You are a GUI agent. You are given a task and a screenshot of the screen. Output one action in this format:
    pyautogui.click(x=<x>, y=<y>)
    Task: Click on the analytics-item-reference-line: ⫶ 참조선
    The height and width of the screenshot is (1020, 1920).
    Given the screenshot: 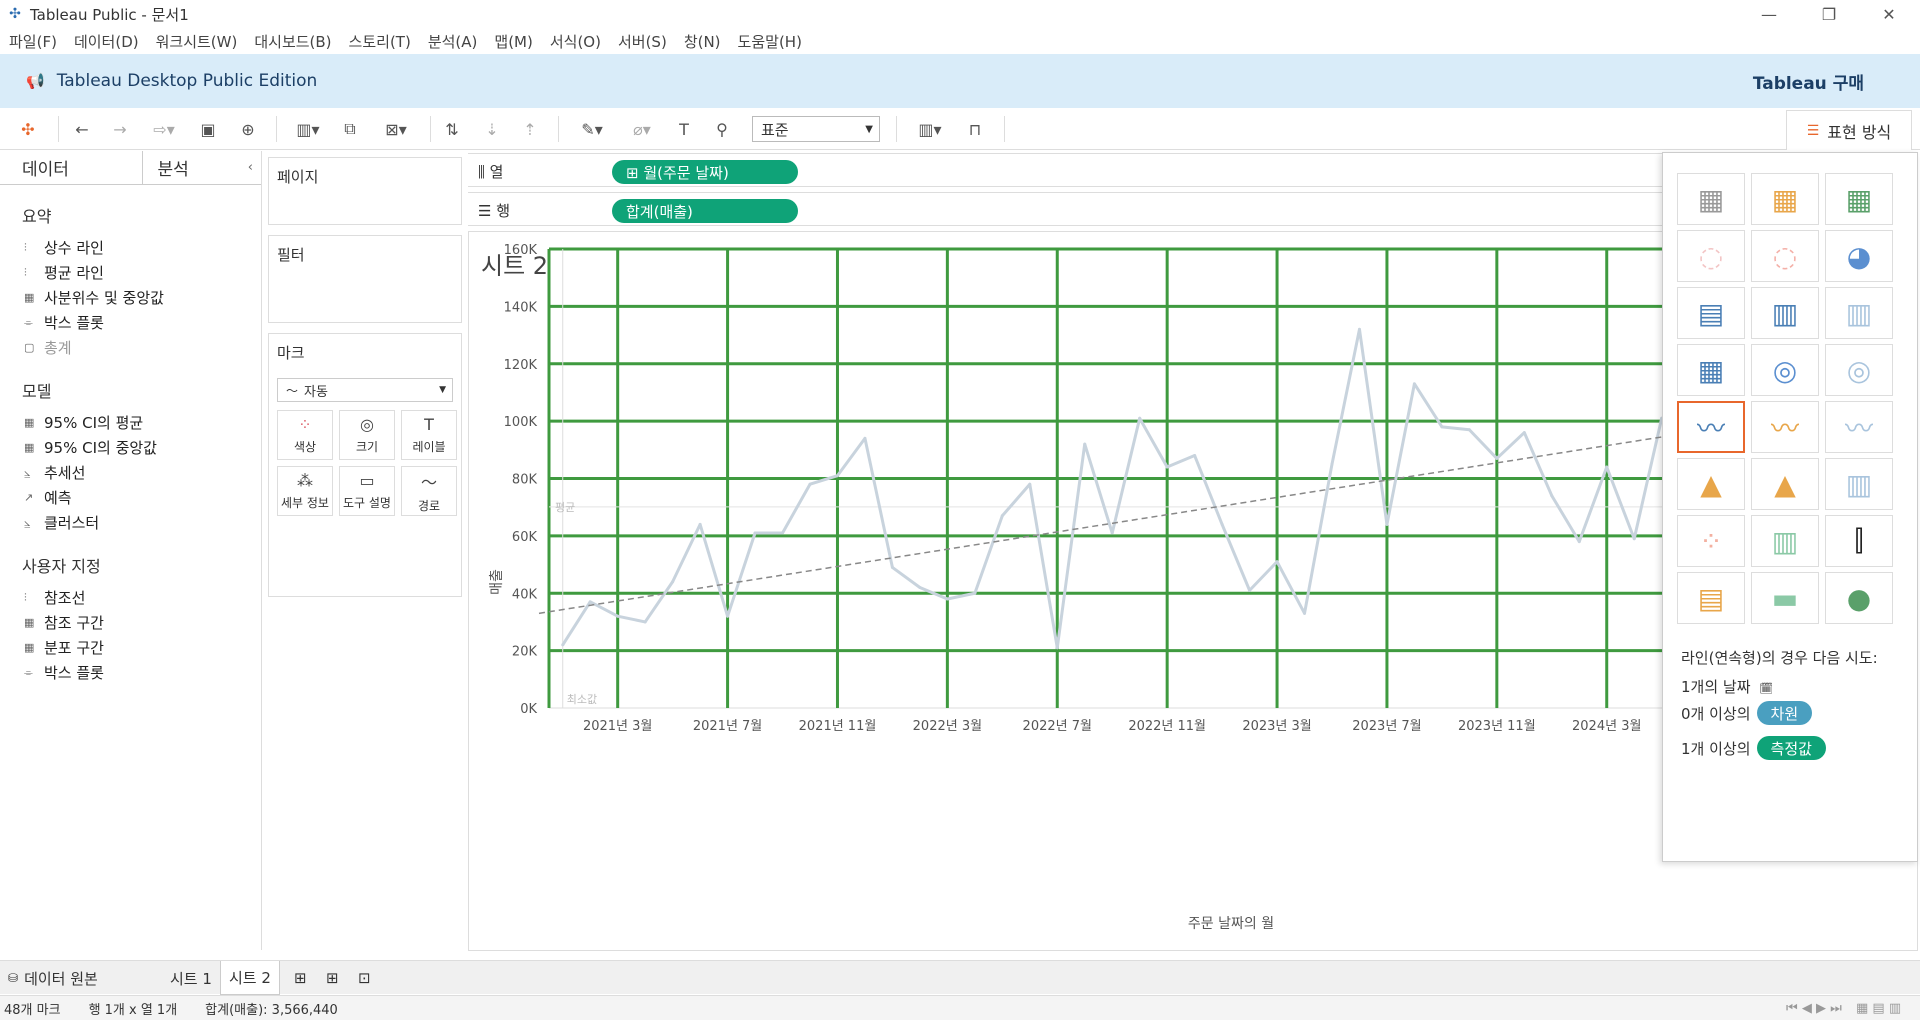 What is the action you would take?
    pyautogui.click(x=130, y=597)
    